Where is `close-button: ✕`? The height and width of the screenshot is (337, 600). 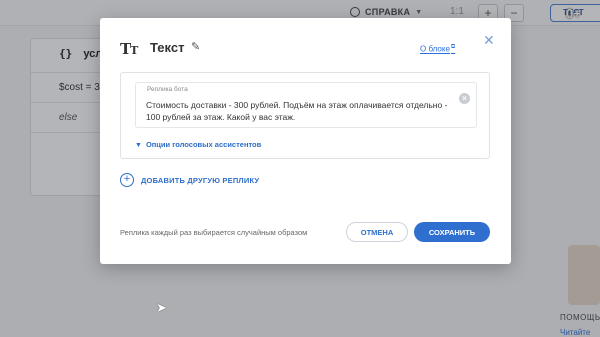
close-button: ✕ is located at coordinates (489, 40).